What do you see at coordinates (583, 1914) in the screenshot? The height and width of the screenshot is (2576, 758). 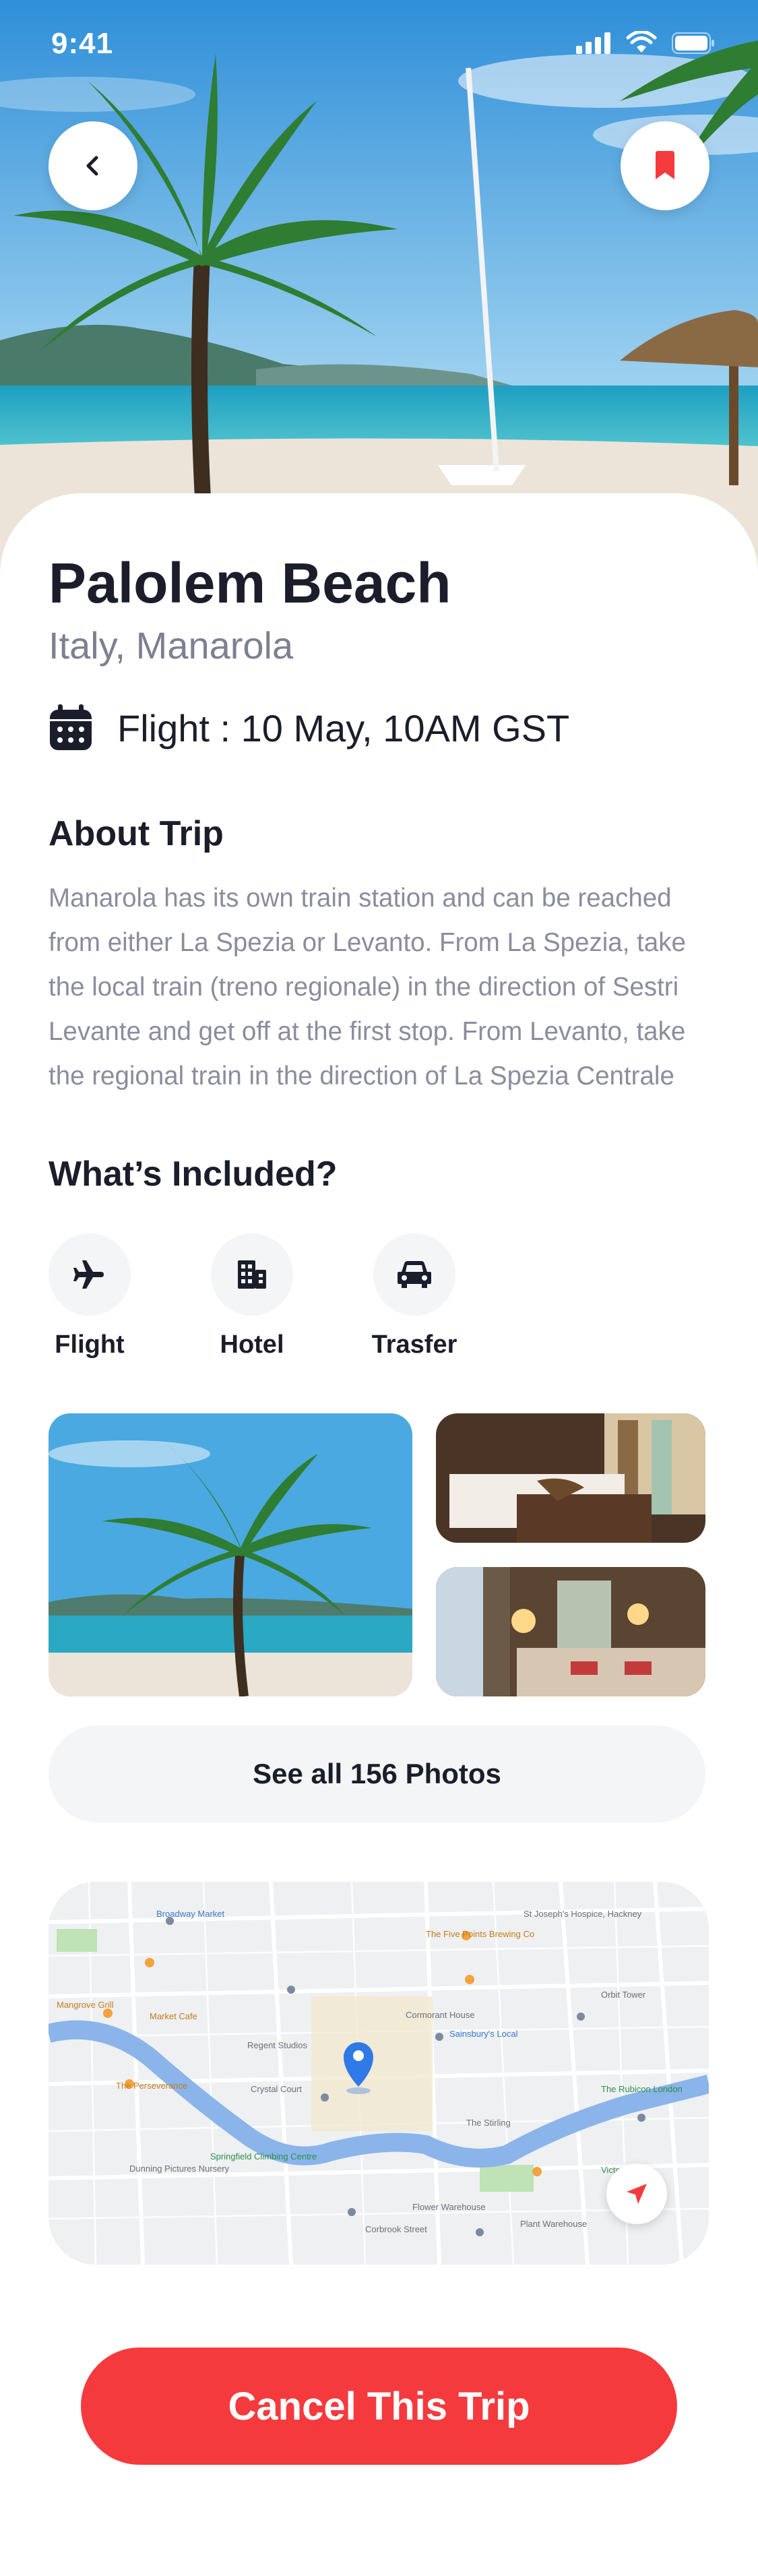 I see `map-label: St Joseph's Hospice, Hackney` at bounding box center [583, 1914].